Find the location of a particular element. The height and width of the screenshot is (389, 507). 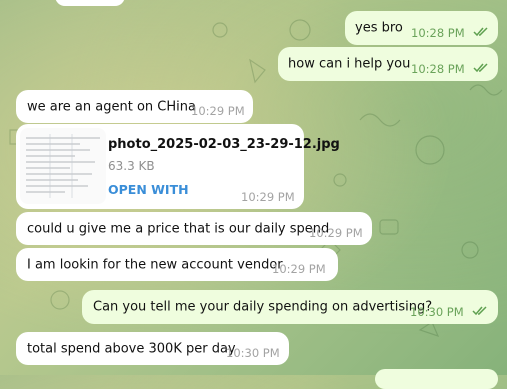

message-bubble-outgoing: how can i help you 10:28 PM is located at coordinates (388, 64).